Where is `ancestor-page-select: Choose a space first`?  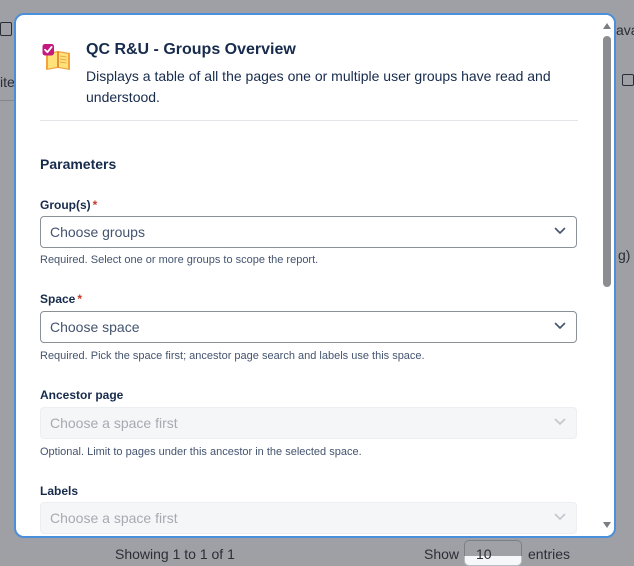
ancestor-page-select: Choose a space first is located at coordinates (308, 423).